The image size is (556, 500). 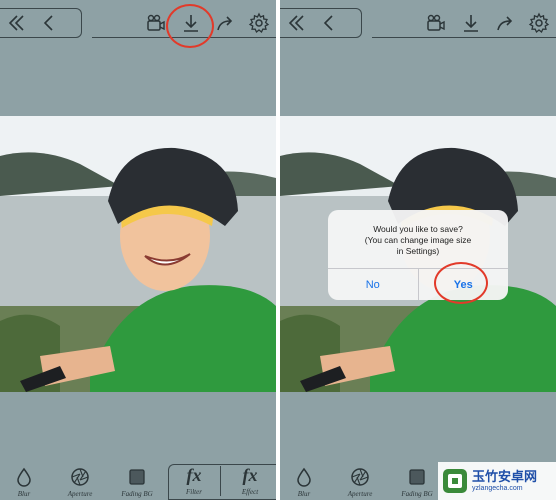 I want to click on watermark-text: 玉竹安卓网 yzlangecha.com, so click(x=504, y=481).